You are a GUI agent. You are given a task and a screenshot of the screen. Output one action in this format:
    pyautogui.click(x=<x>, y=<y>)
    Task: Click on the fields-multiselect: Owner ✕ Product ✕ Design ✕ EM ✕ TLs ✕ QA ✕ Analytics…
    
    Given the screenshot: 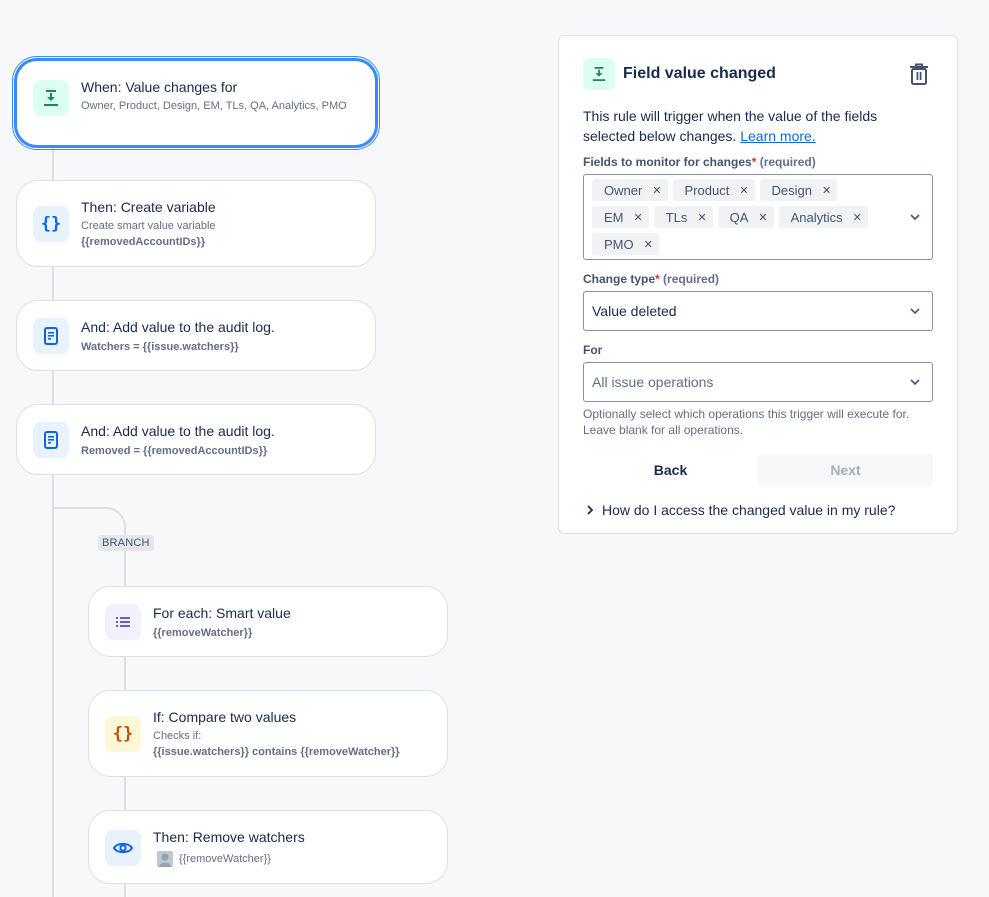 What is the action you would take?
    pyautogui.click(x=758, y=217)
    